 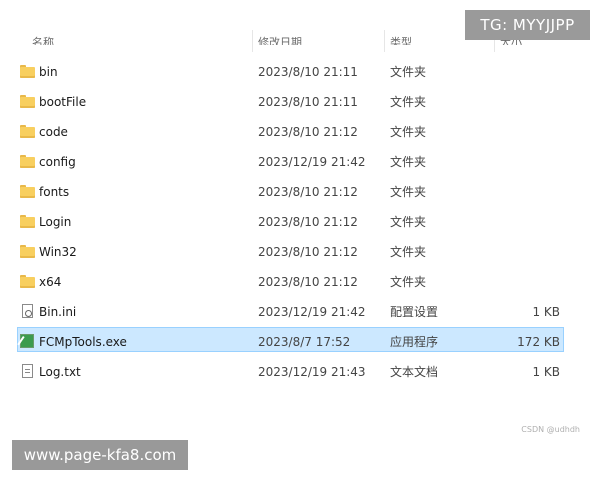 What do you see at coordinates (538, 342) in the screenshot?
I see `file-size: 172 KB` at bounding box center [538, 342].